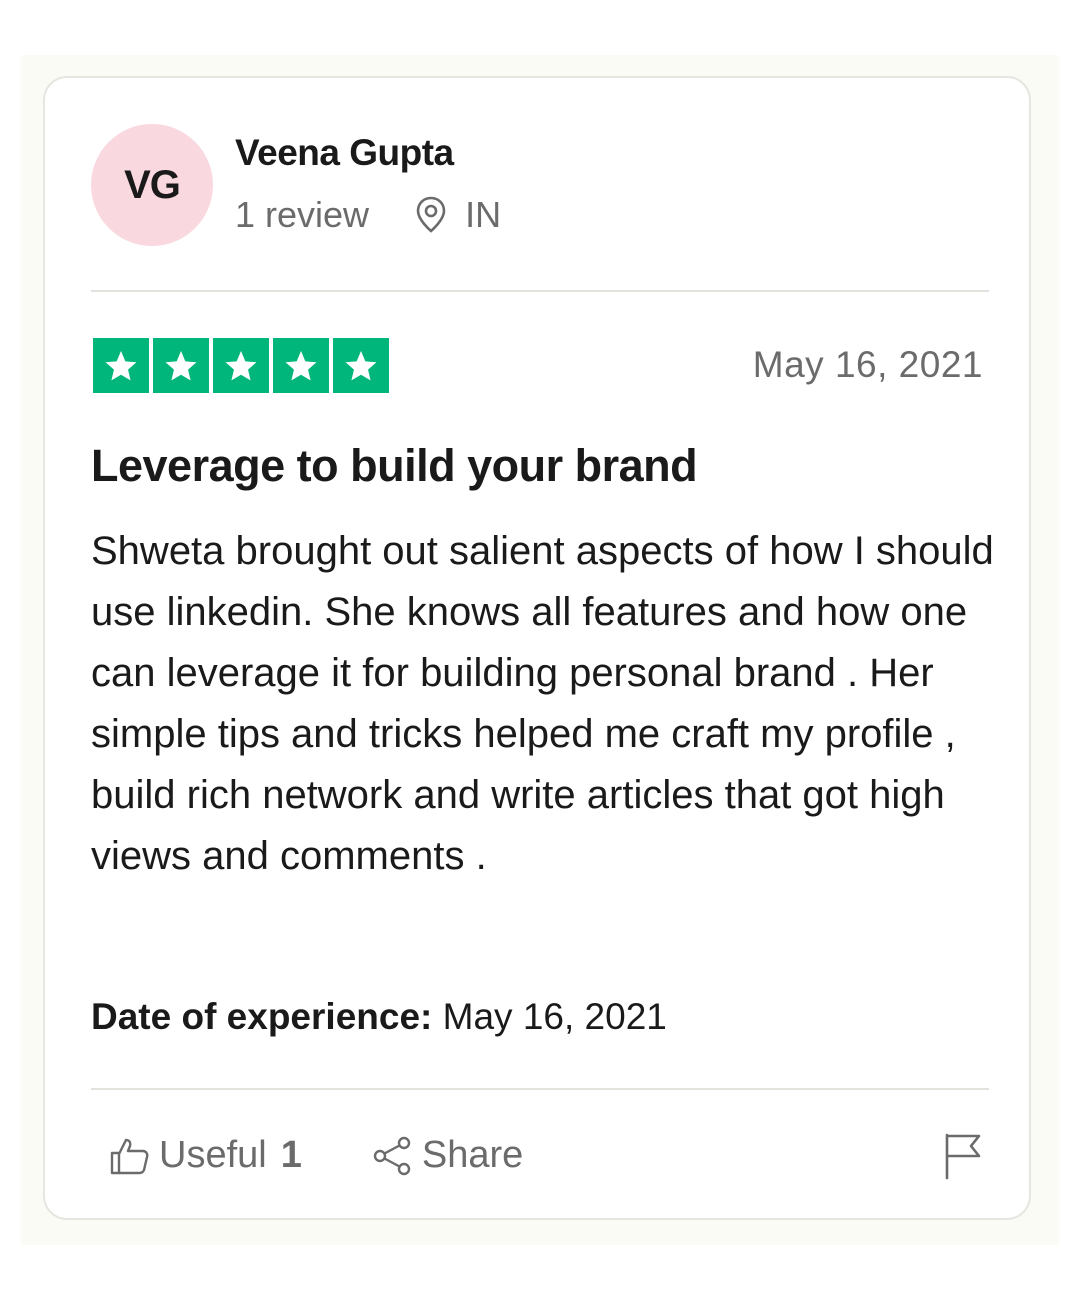 This screenshot has height=1300, width=1080. I want to click on location-code: IN, so click(483, 214).